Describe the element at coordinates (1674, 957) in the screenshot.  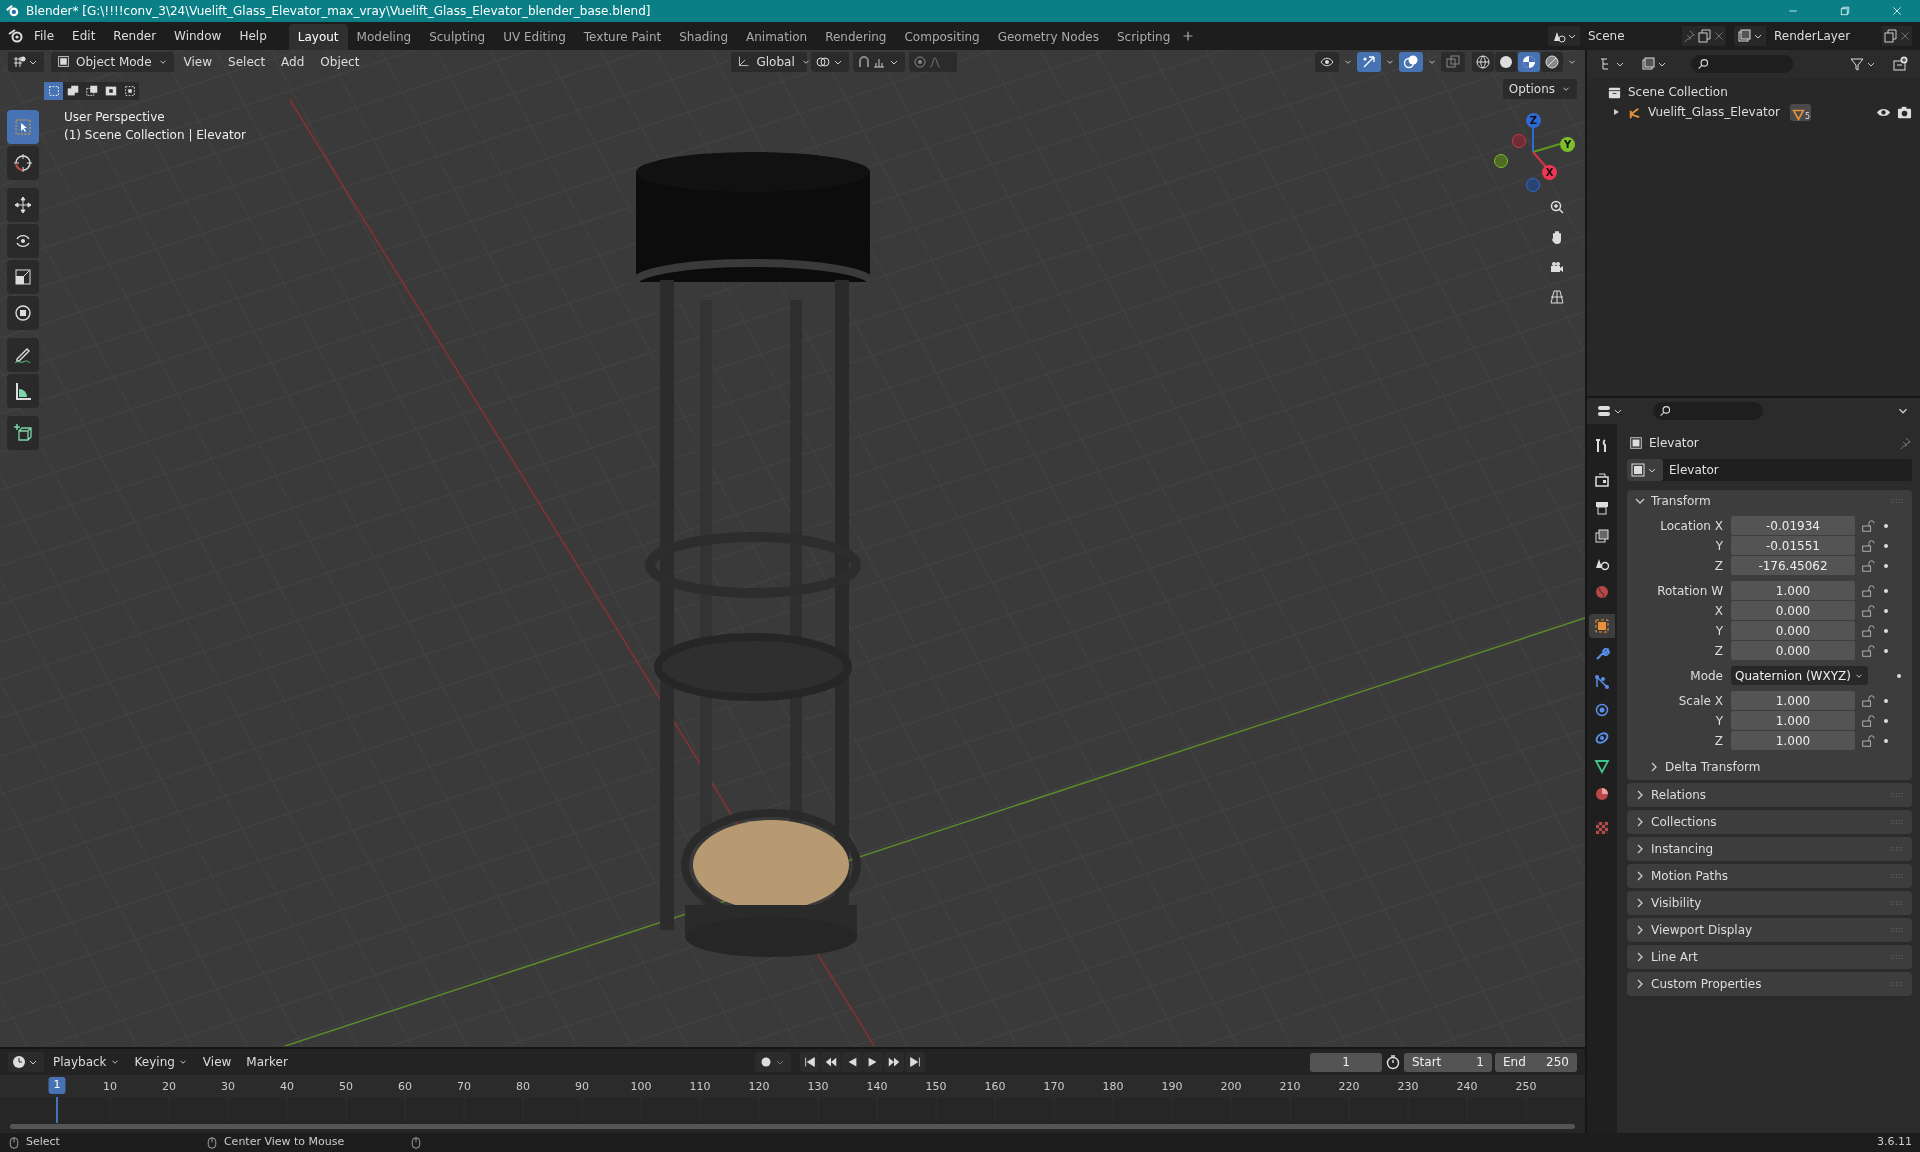
I see `panel-title: Line Art` at that location.